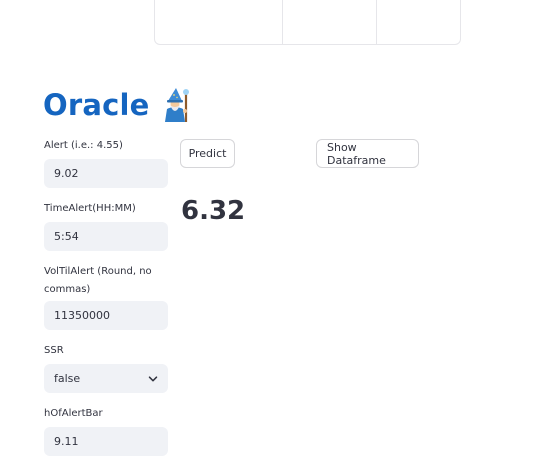 This screenshot has width=557, height=472. I want to click on dataframe-table, so click(307, 22).